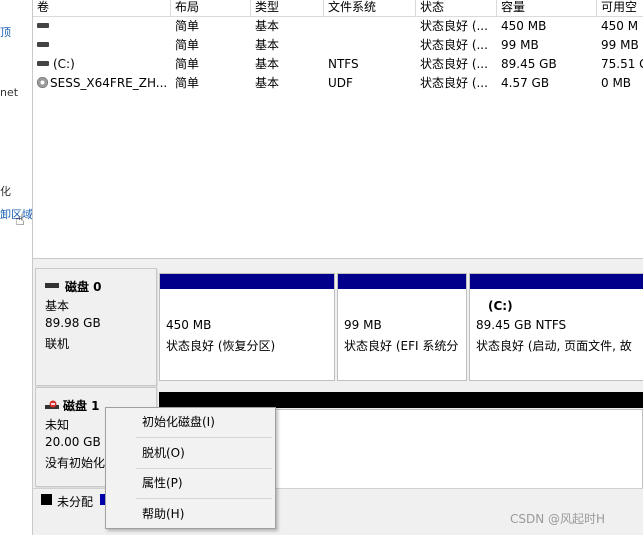 Image resolution: width=643 pixels, height=535 pixels. What do you see at coordinates (64, 64) in the screenshot?
I see `volume-name: (C:)` at bounding box center [64, 64].